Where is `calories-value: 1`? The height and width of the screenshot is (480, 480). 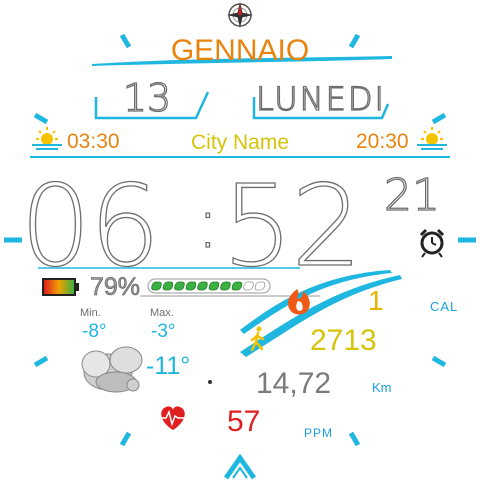 calories-value: 1 is located at coordinates (376, 300).